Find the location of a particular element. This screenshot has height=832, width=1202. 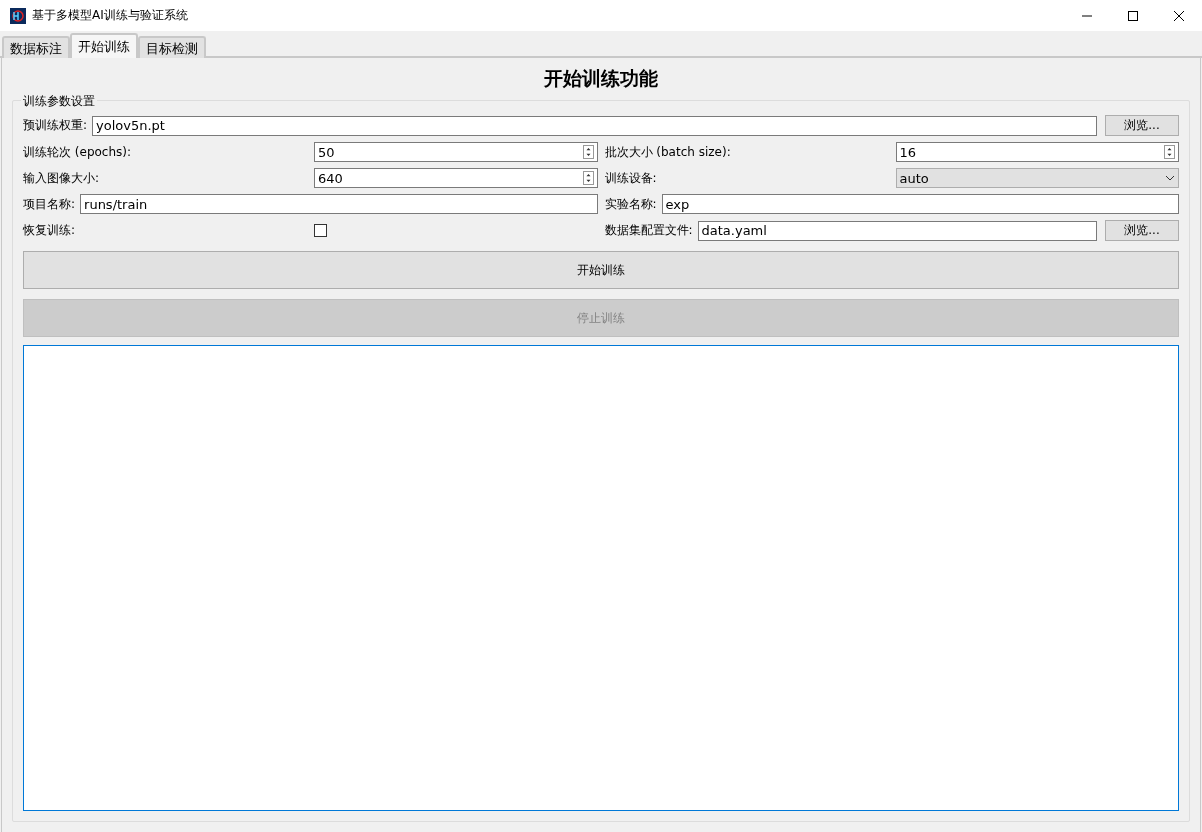

dropdown: auto is located at coordinates (1037, 178).